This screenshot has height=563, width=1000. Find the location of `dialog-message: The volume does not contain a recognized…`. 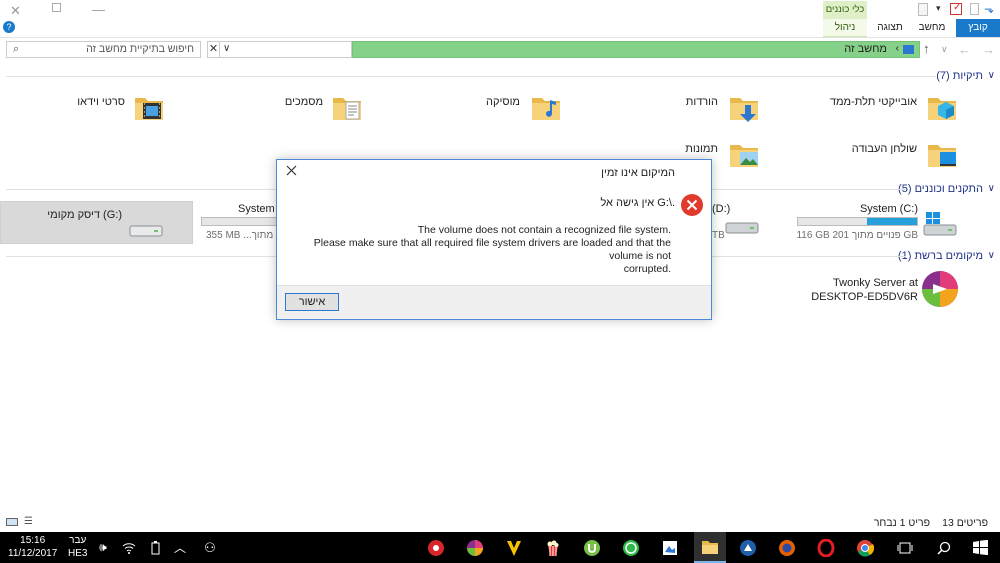

dialog-message: The volume does not contain a recognized… is located at coordinates (476, 250).